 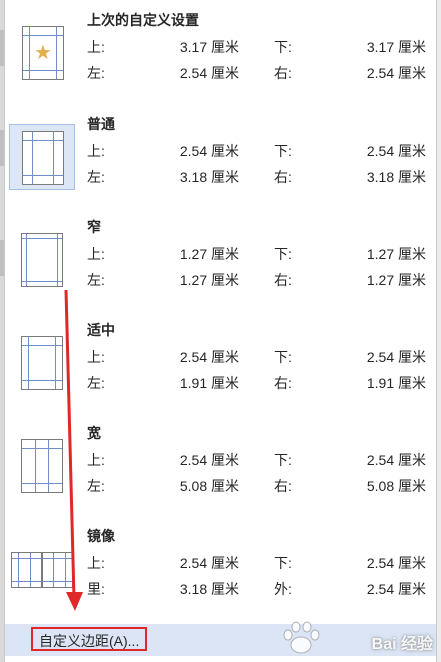 I want to click on right-value: 2.54 厘米, so click(x=396, y=73).